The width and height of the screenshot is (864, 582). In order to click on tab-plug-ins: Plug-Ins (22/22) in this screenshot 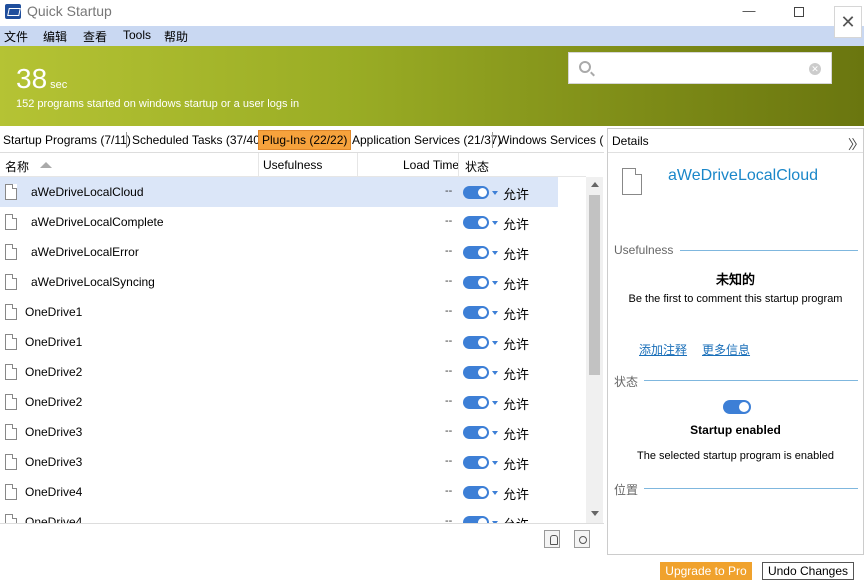, I will do `click(305, 140)`.